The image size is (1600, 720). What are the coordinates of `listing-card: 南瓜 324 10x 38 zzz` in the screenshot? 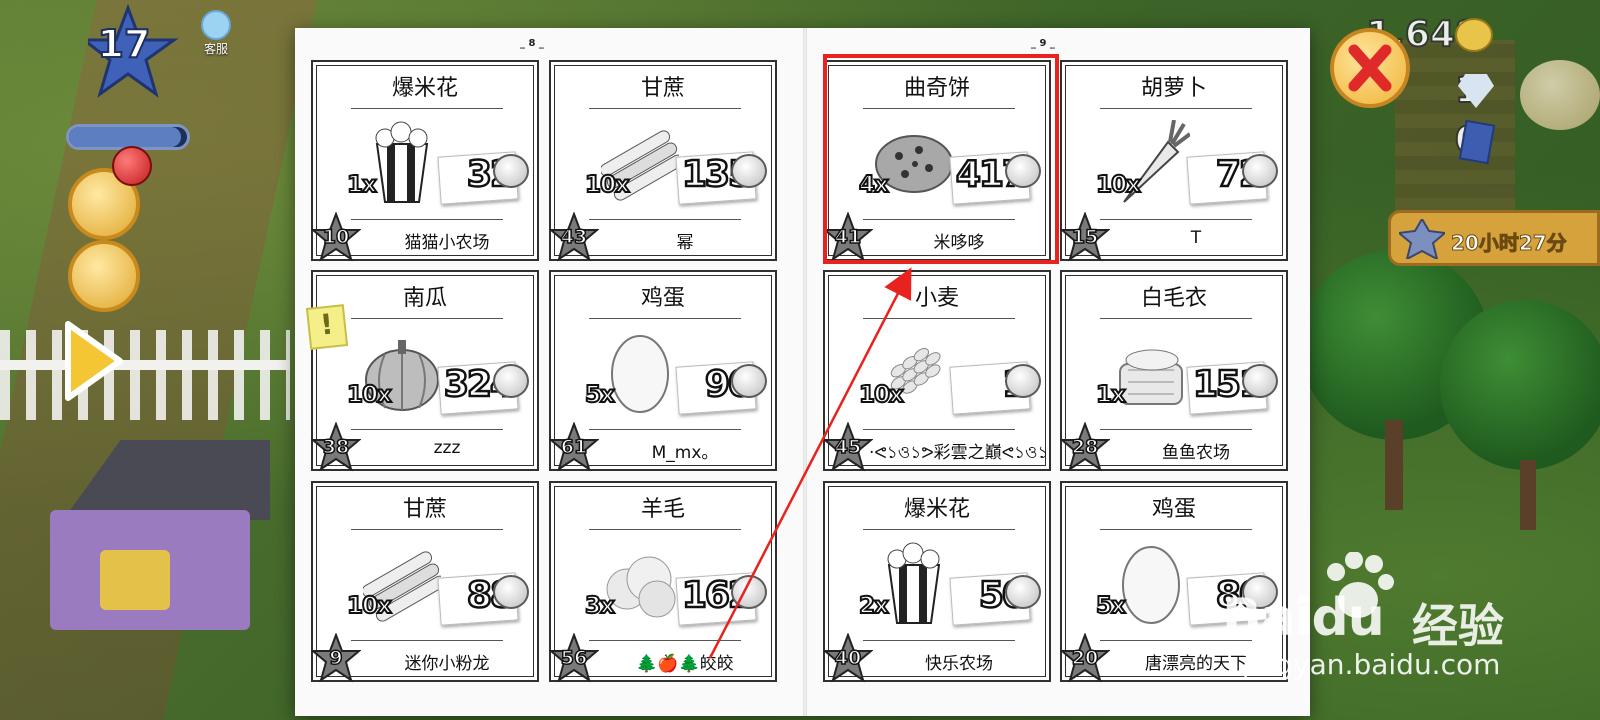 It's located at (424, 371).